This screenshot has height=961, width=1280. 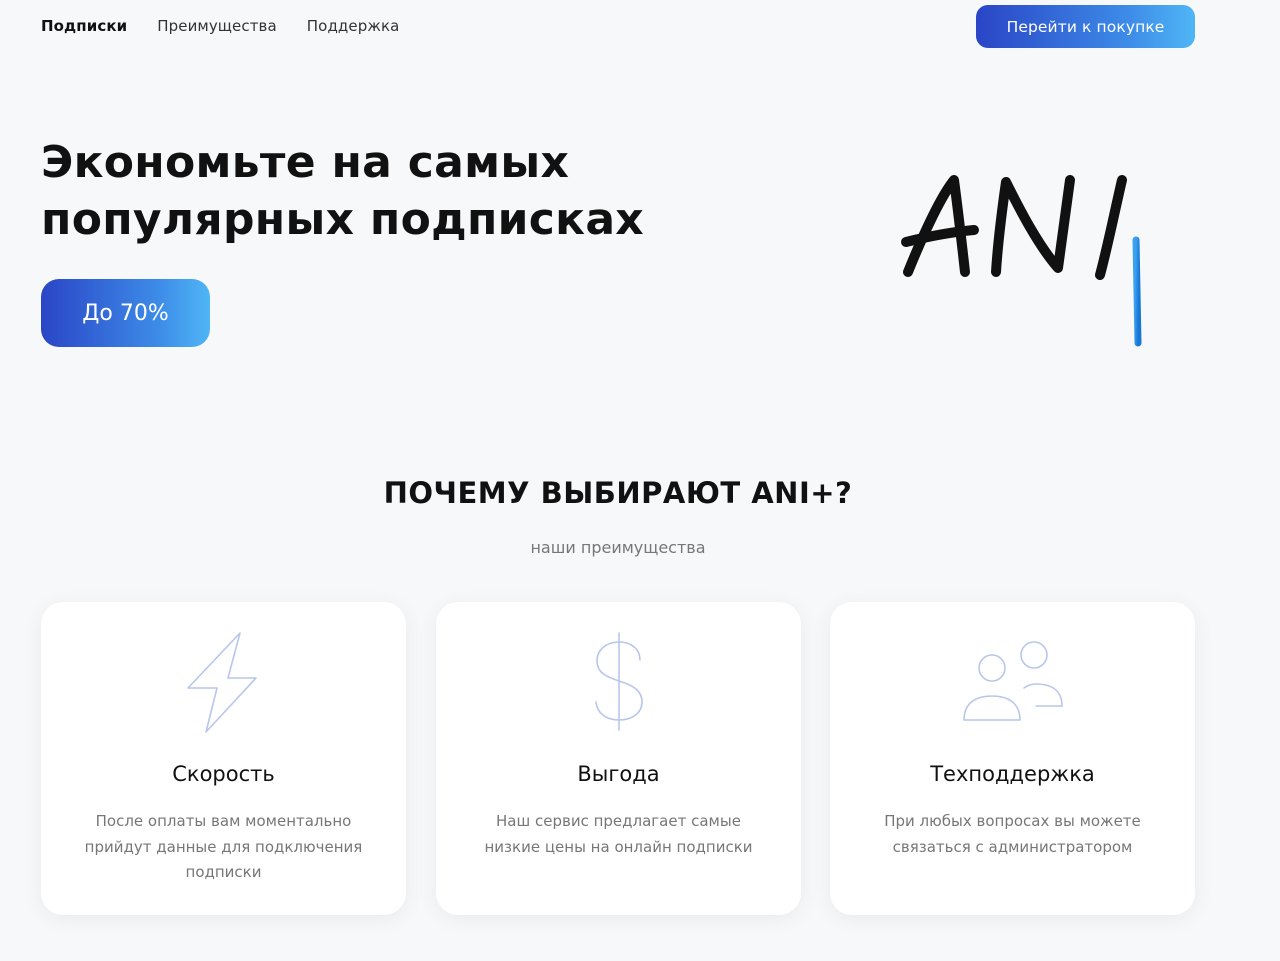 What do you see at coordinates (618, 493) in the screenshot?
I see `section-title: ПОЧЕМУ ВЫБИРАЮТ ANI+?` at bounding box center [618, 493].